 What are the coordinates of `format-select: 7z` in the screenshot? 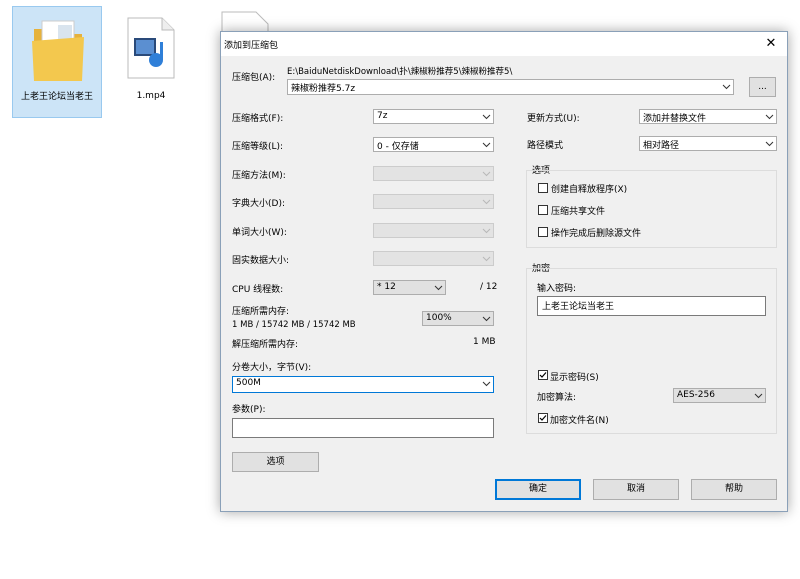 It's located at (433, 116).